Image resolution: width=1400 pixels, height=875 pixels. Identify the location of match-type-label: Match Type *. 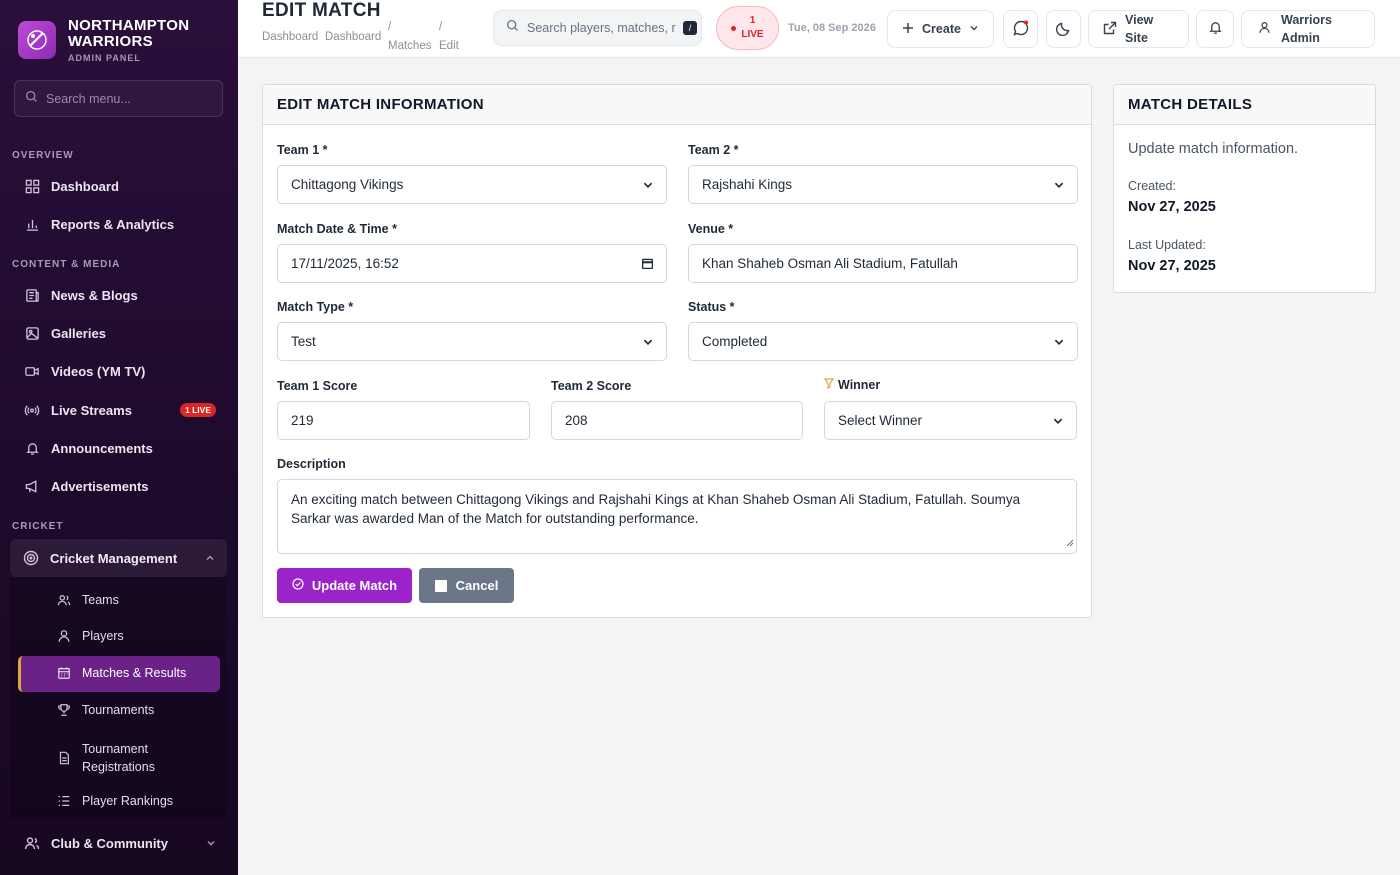
(315, 307).